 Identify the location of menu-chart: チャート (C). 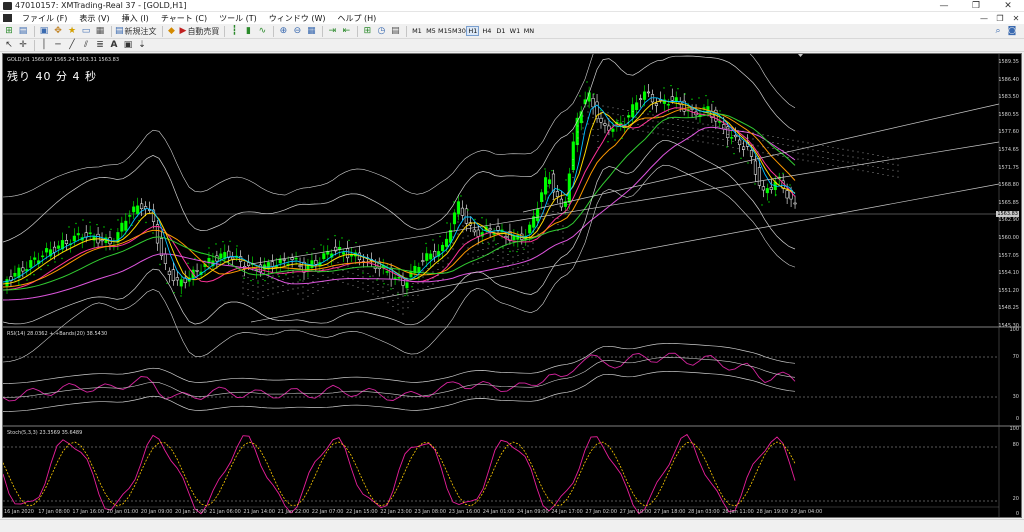
(184, 18).